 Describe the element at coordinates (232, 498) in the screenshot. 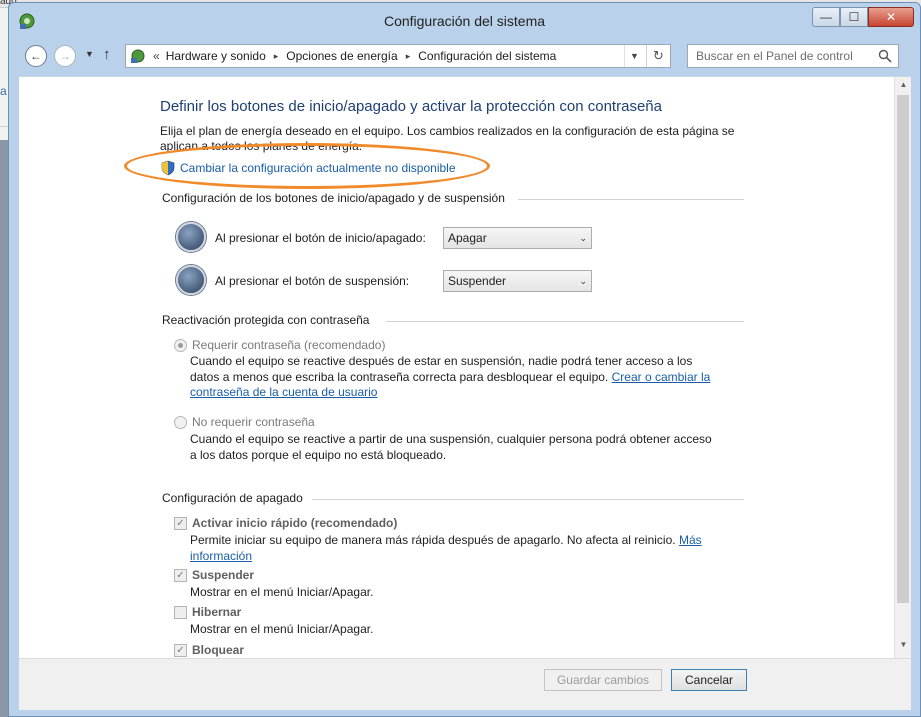

I see `shutdown-heading: Configuración de apagado` at that location.